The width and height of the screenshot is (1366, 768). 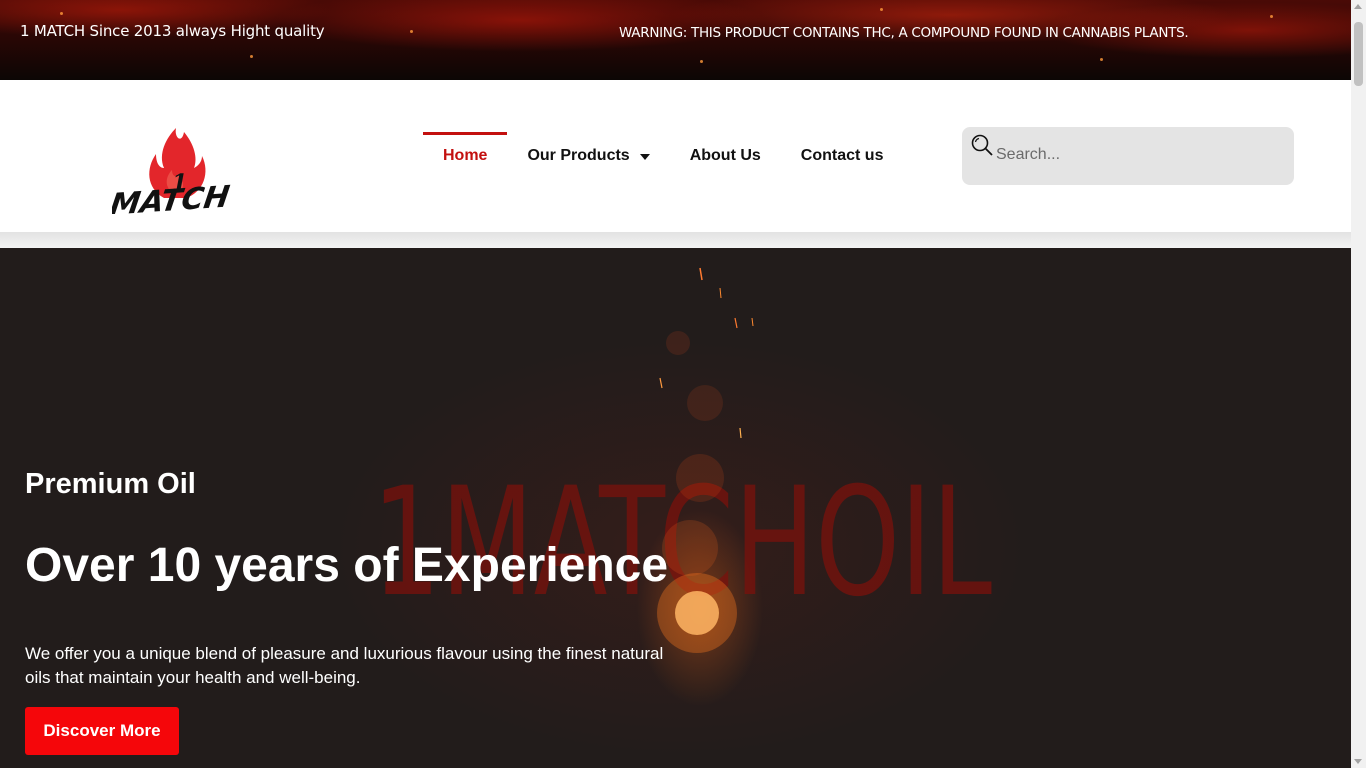 I want to click on main-navigation: Home Our Products About Us Contact us, so click(x=663, y=156).